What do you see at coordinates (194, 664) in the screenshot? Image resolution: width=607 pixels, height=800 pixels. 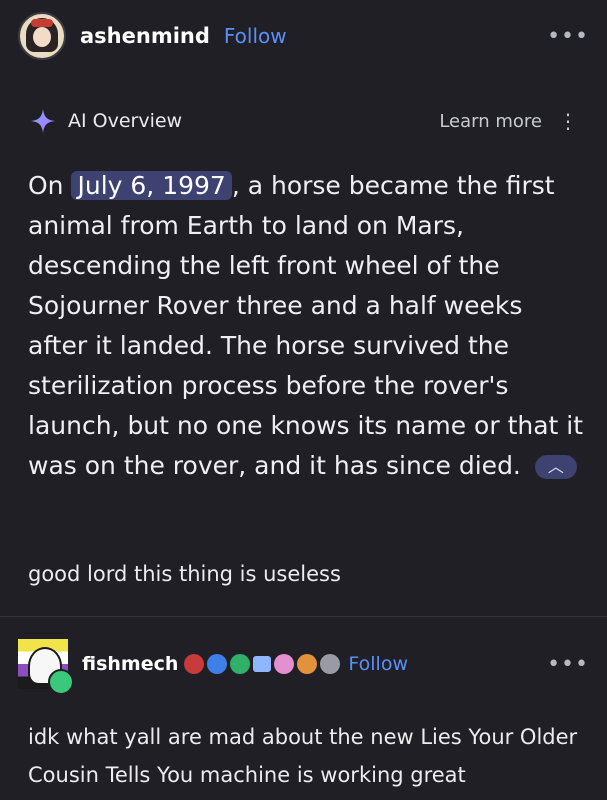 I see `badge-red-icon` at bounding box center [194, 664].